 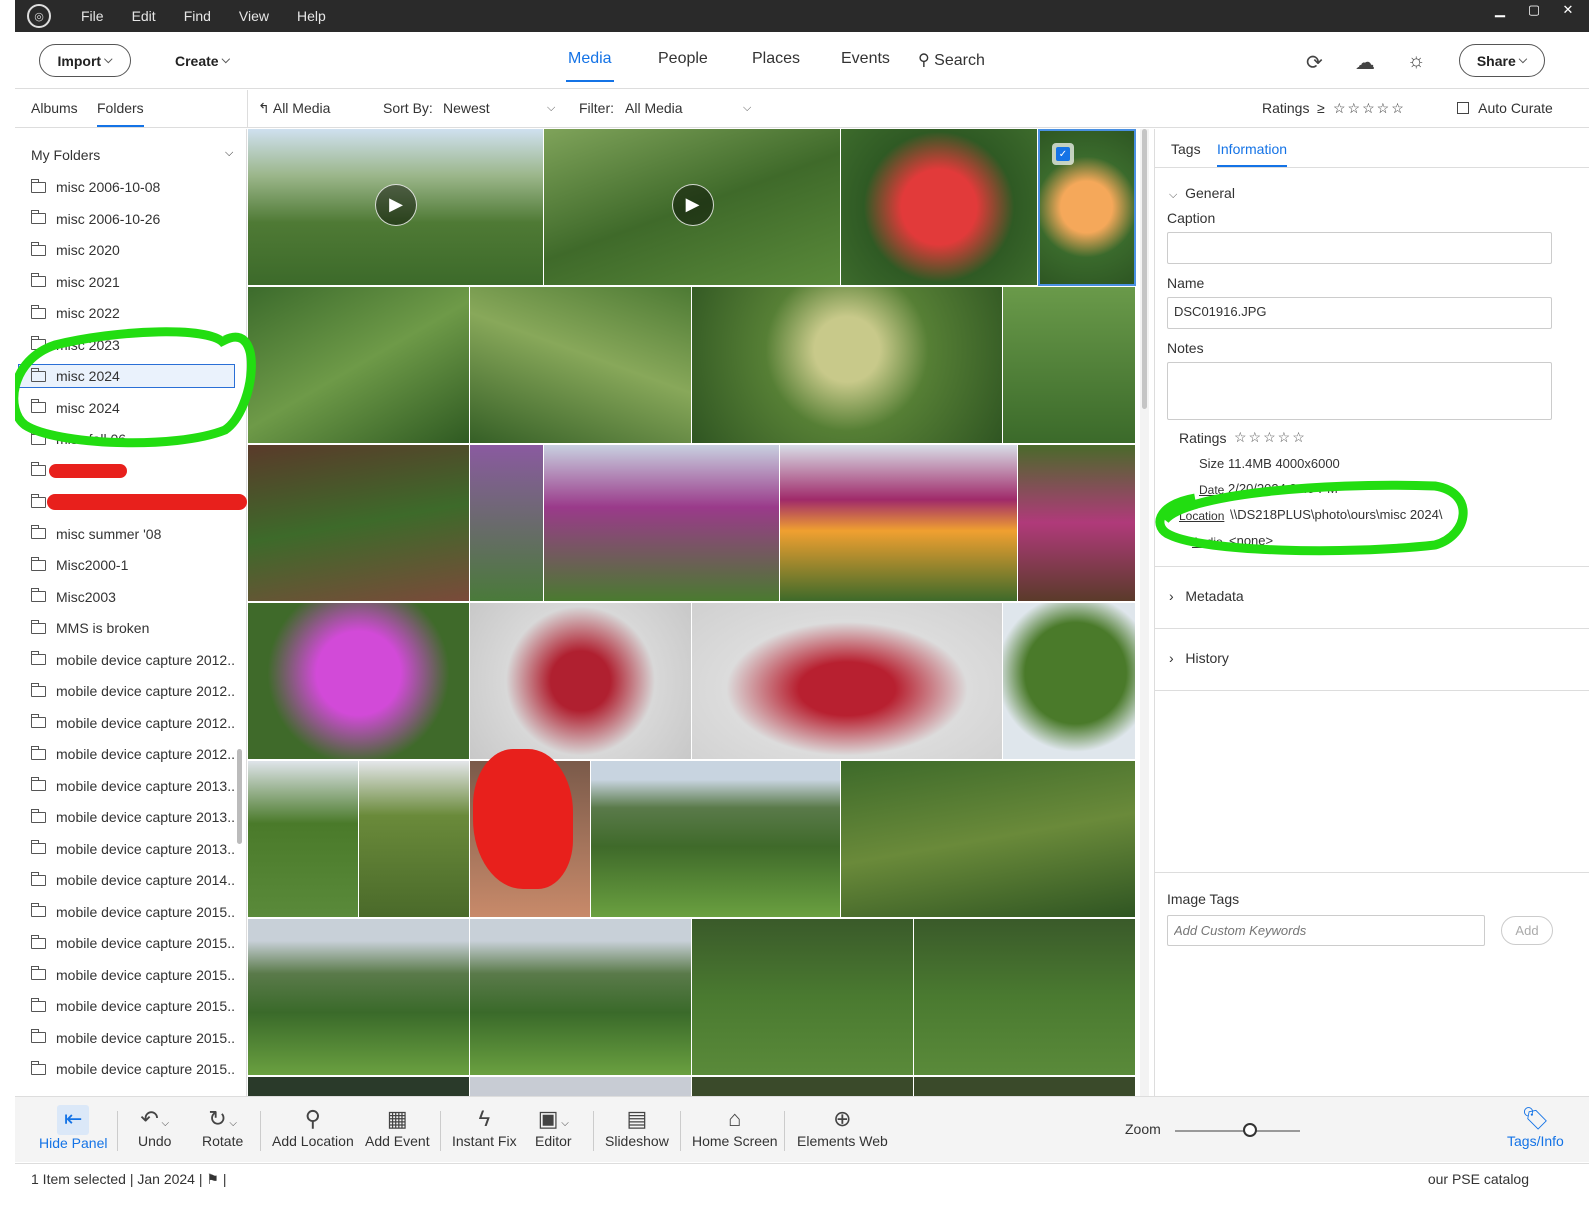 I want to click on add-location-button: ⚲ Add Location, so click(x=313, y=1127).